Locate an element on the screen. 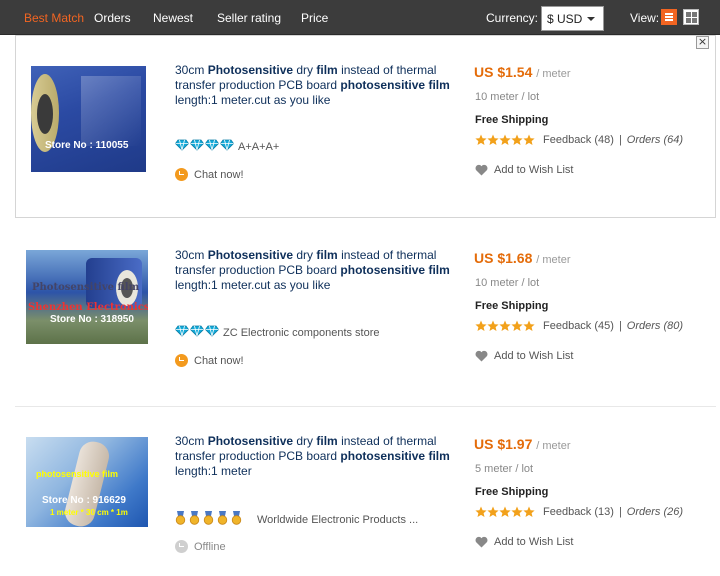 This screenshot has width=720, height=576. seller-rank: ZC Electronic components store is located at coordinates (277, 332).